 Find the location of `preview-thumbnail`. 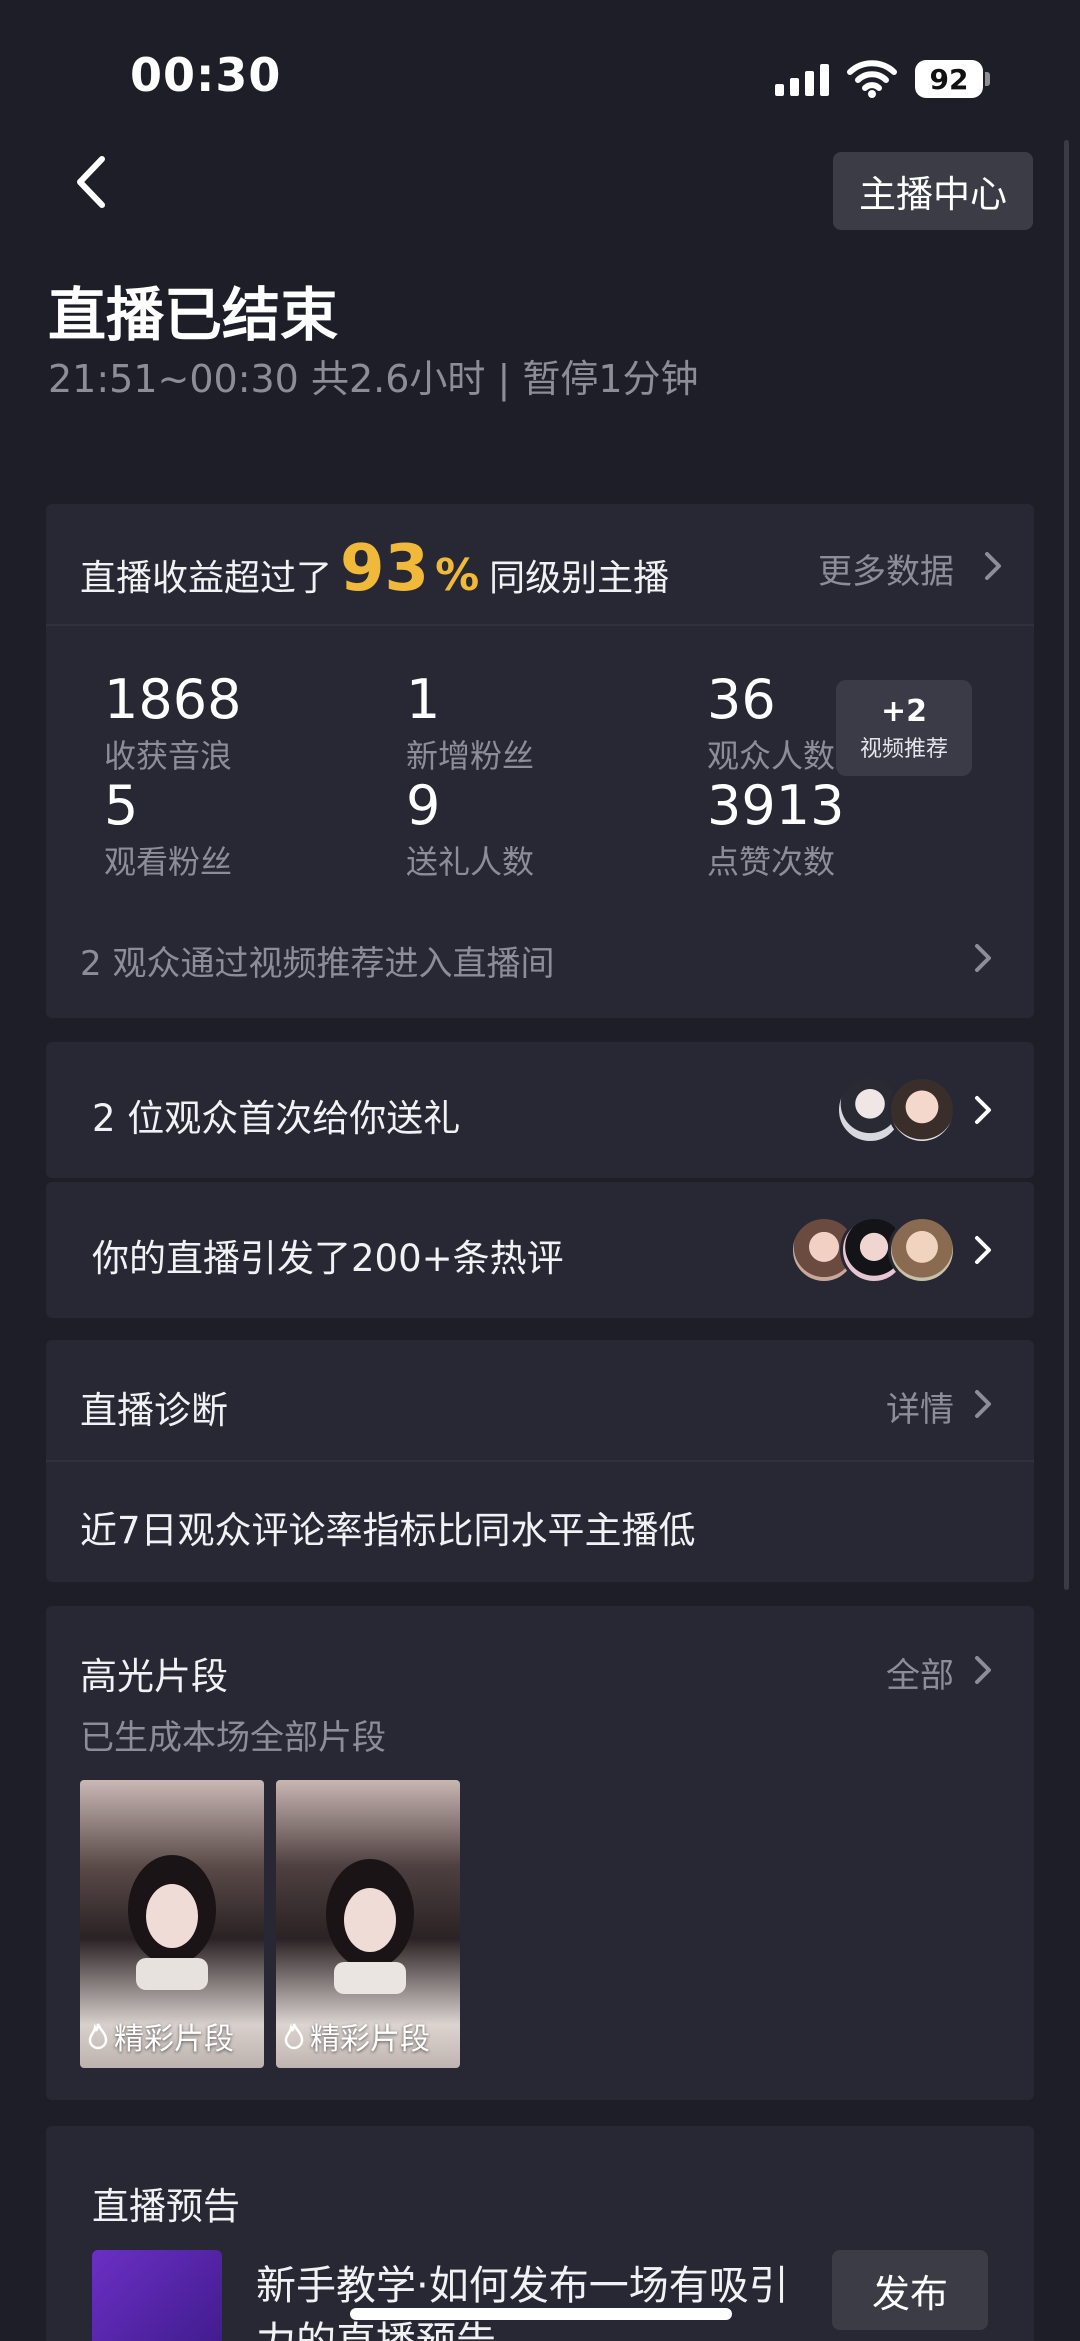

preview-thumbnail is located at coordinates (157, 2295).